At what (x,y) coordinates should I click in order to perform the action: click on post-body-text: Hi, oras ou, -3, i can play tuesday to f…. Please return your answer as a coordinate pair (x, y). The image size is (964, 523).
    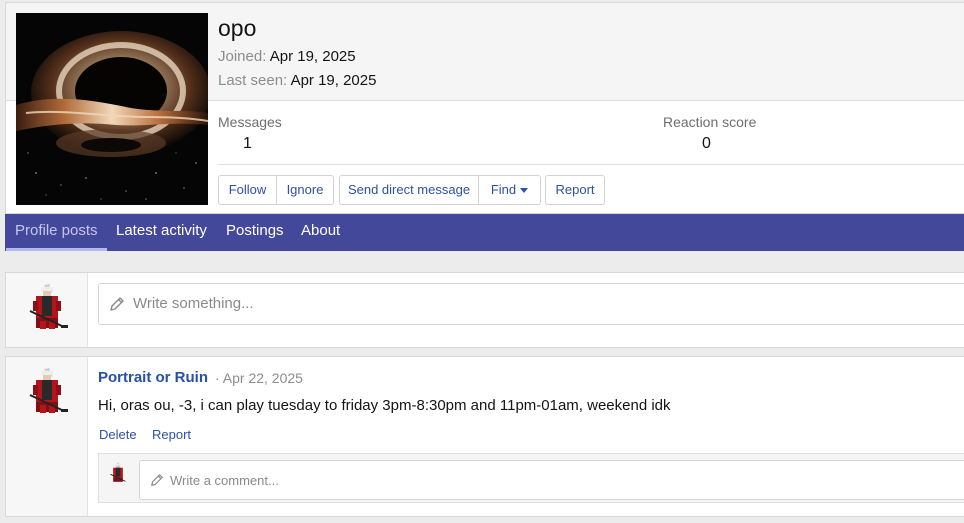
    Looking at the image, I should click on (384, 405).